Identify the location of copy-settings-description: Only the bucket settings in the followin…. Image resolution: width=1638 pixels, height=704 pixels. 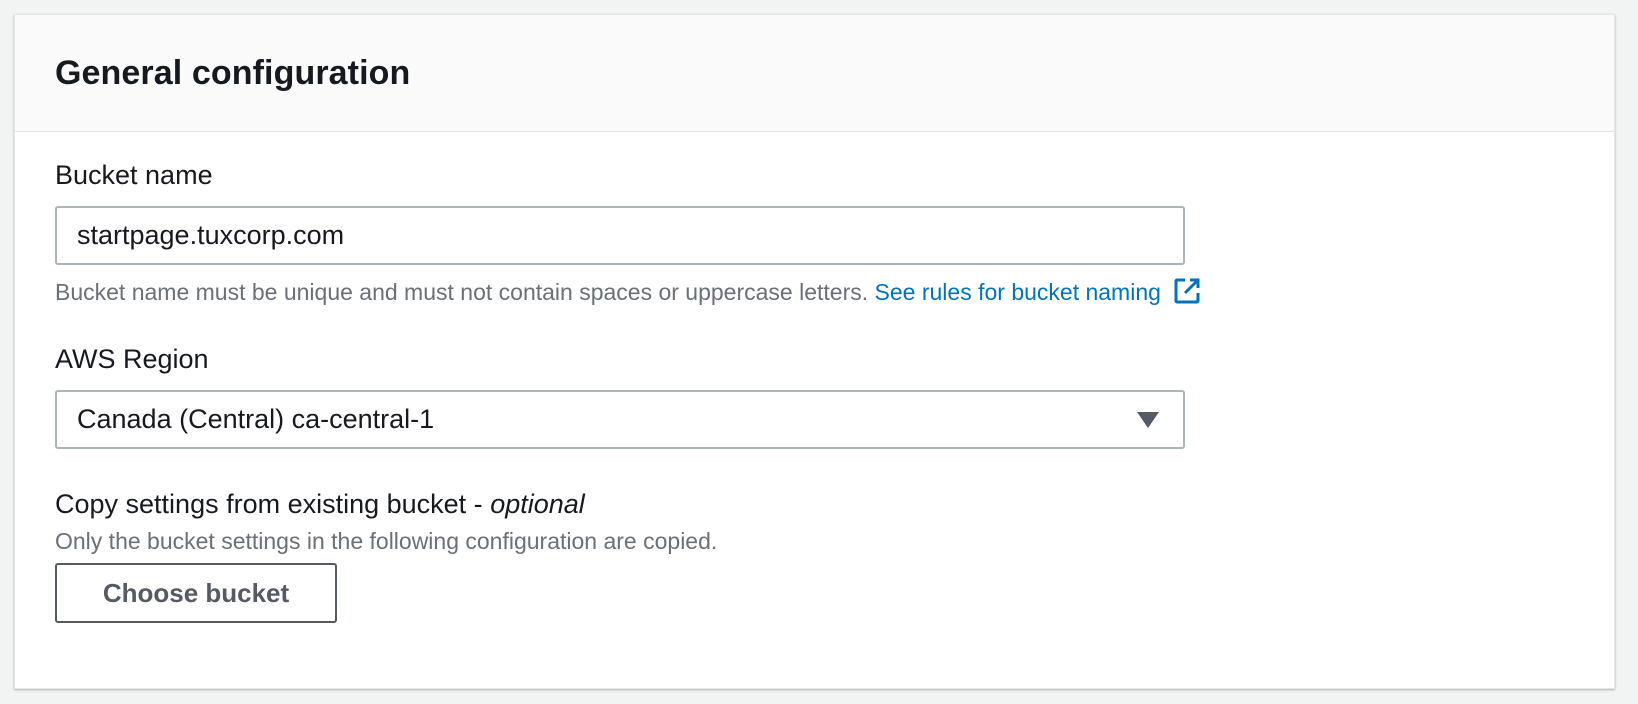
(386, 541).